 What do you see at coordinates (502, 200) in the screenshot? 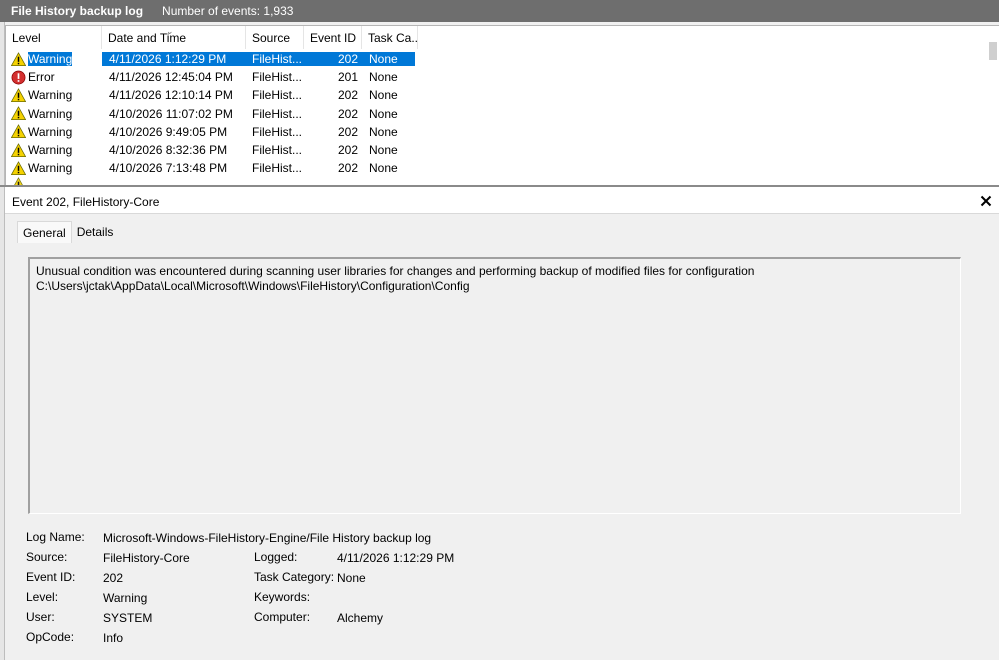
I see `detail-header: Event 202, FileHistory-Core` at bounding box center [502, 200].